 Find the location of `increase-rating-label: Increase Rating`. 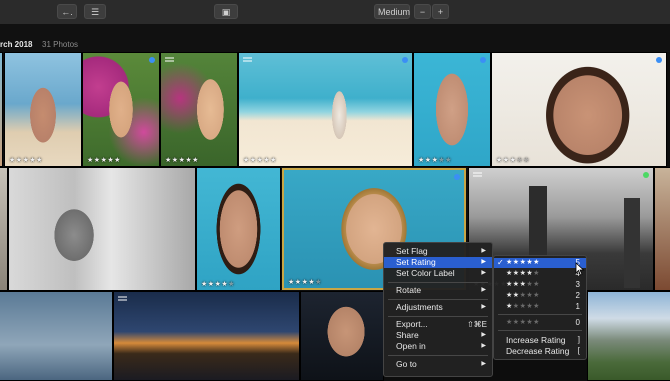

increase-rating-label: Increase Rating is located at coordinates (536, 340).